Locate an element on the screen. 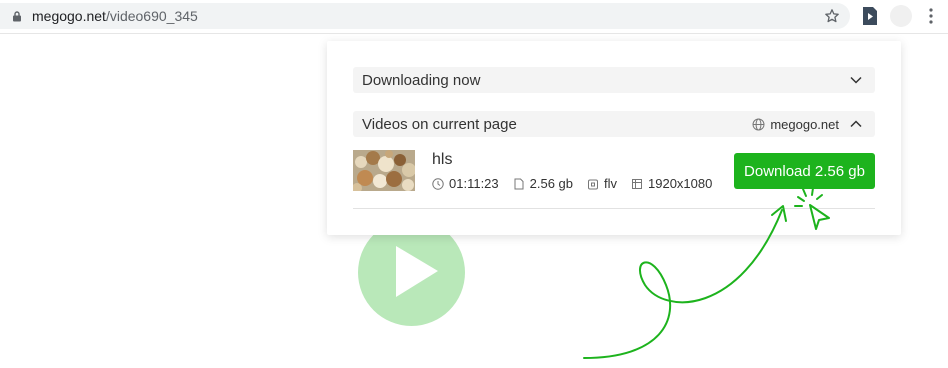  video-play-button is located at coordinates (411, 272).